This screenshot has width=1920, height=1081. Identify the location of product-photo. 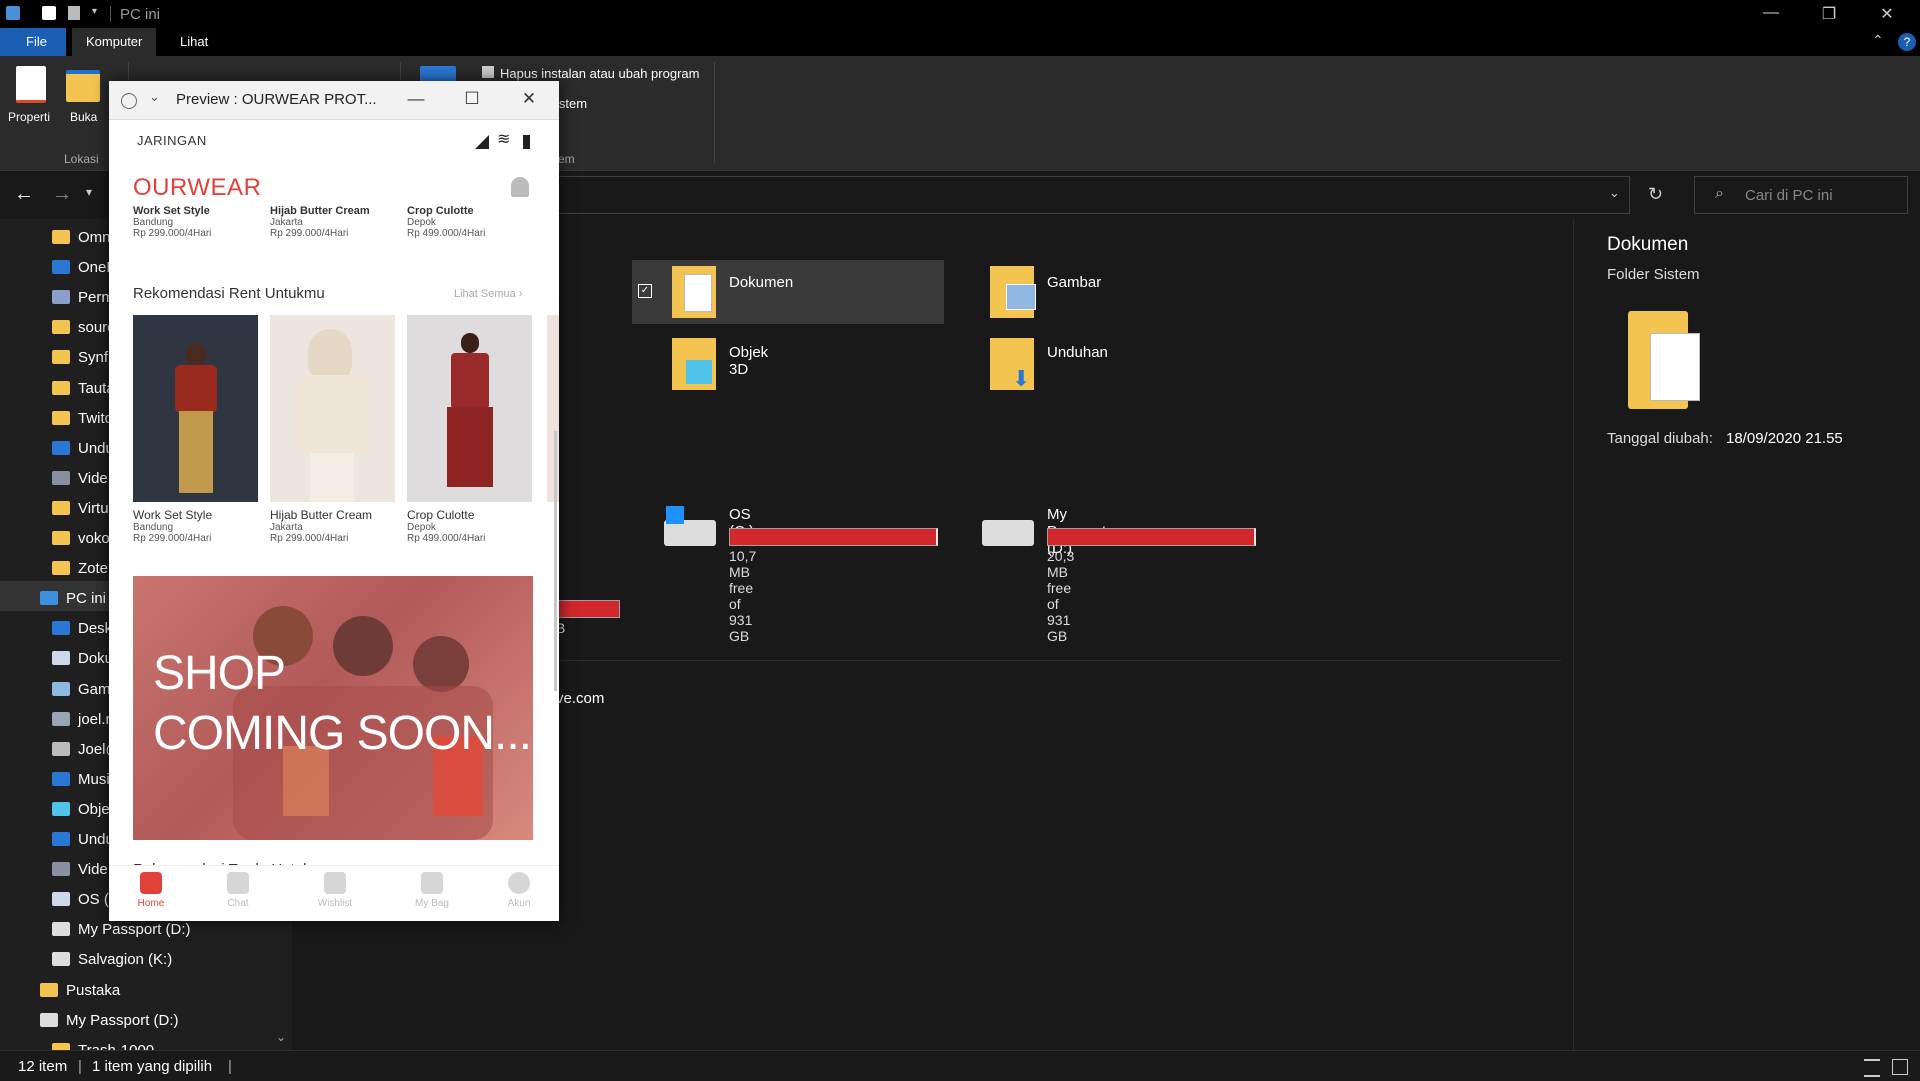
(332, 408).